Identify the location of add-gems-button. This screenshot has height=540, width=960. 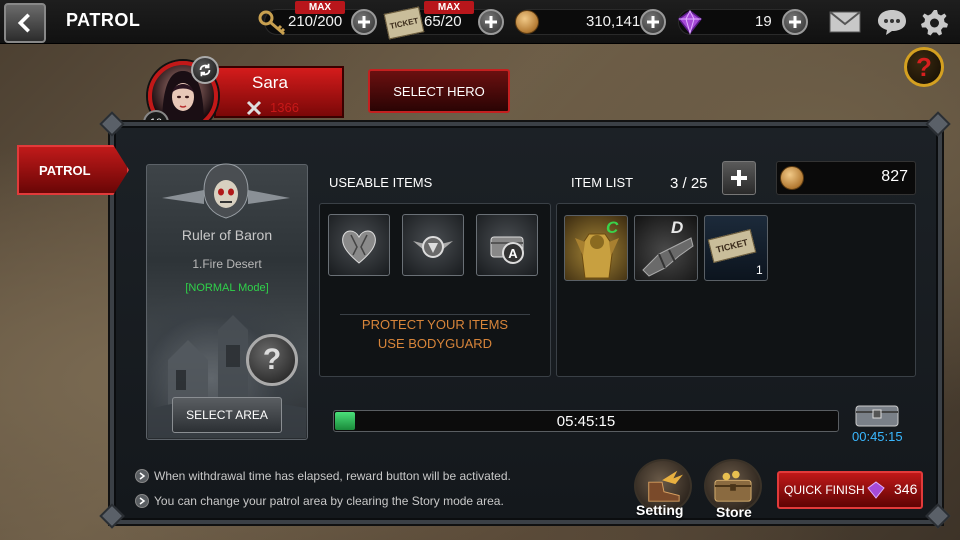
(795, 22).